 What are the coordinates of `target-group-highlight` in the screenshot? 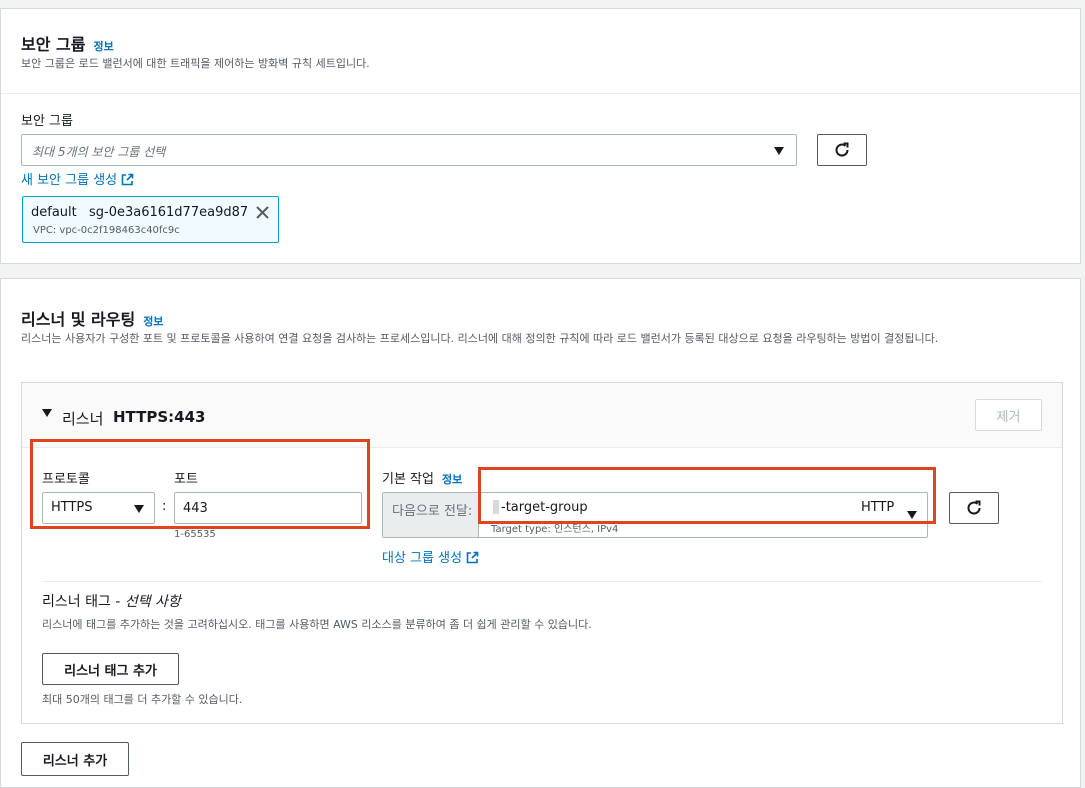 It's located at (707, 495).